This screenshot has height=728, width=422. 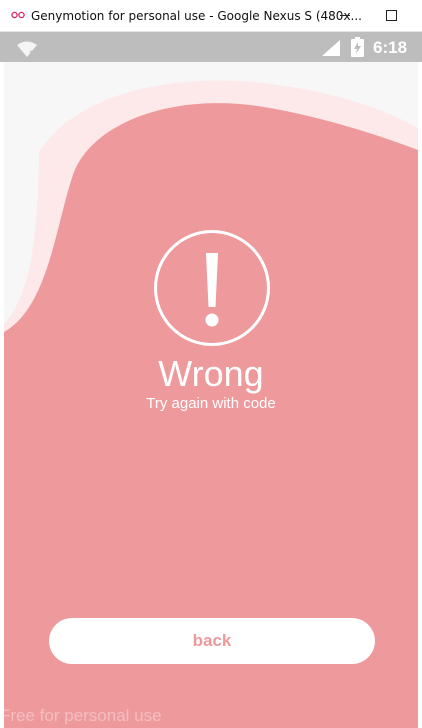 What do you see at coordinates (391, 16) in the screenshot?
I see `maximize-icon` at bounding box center [391, 16].